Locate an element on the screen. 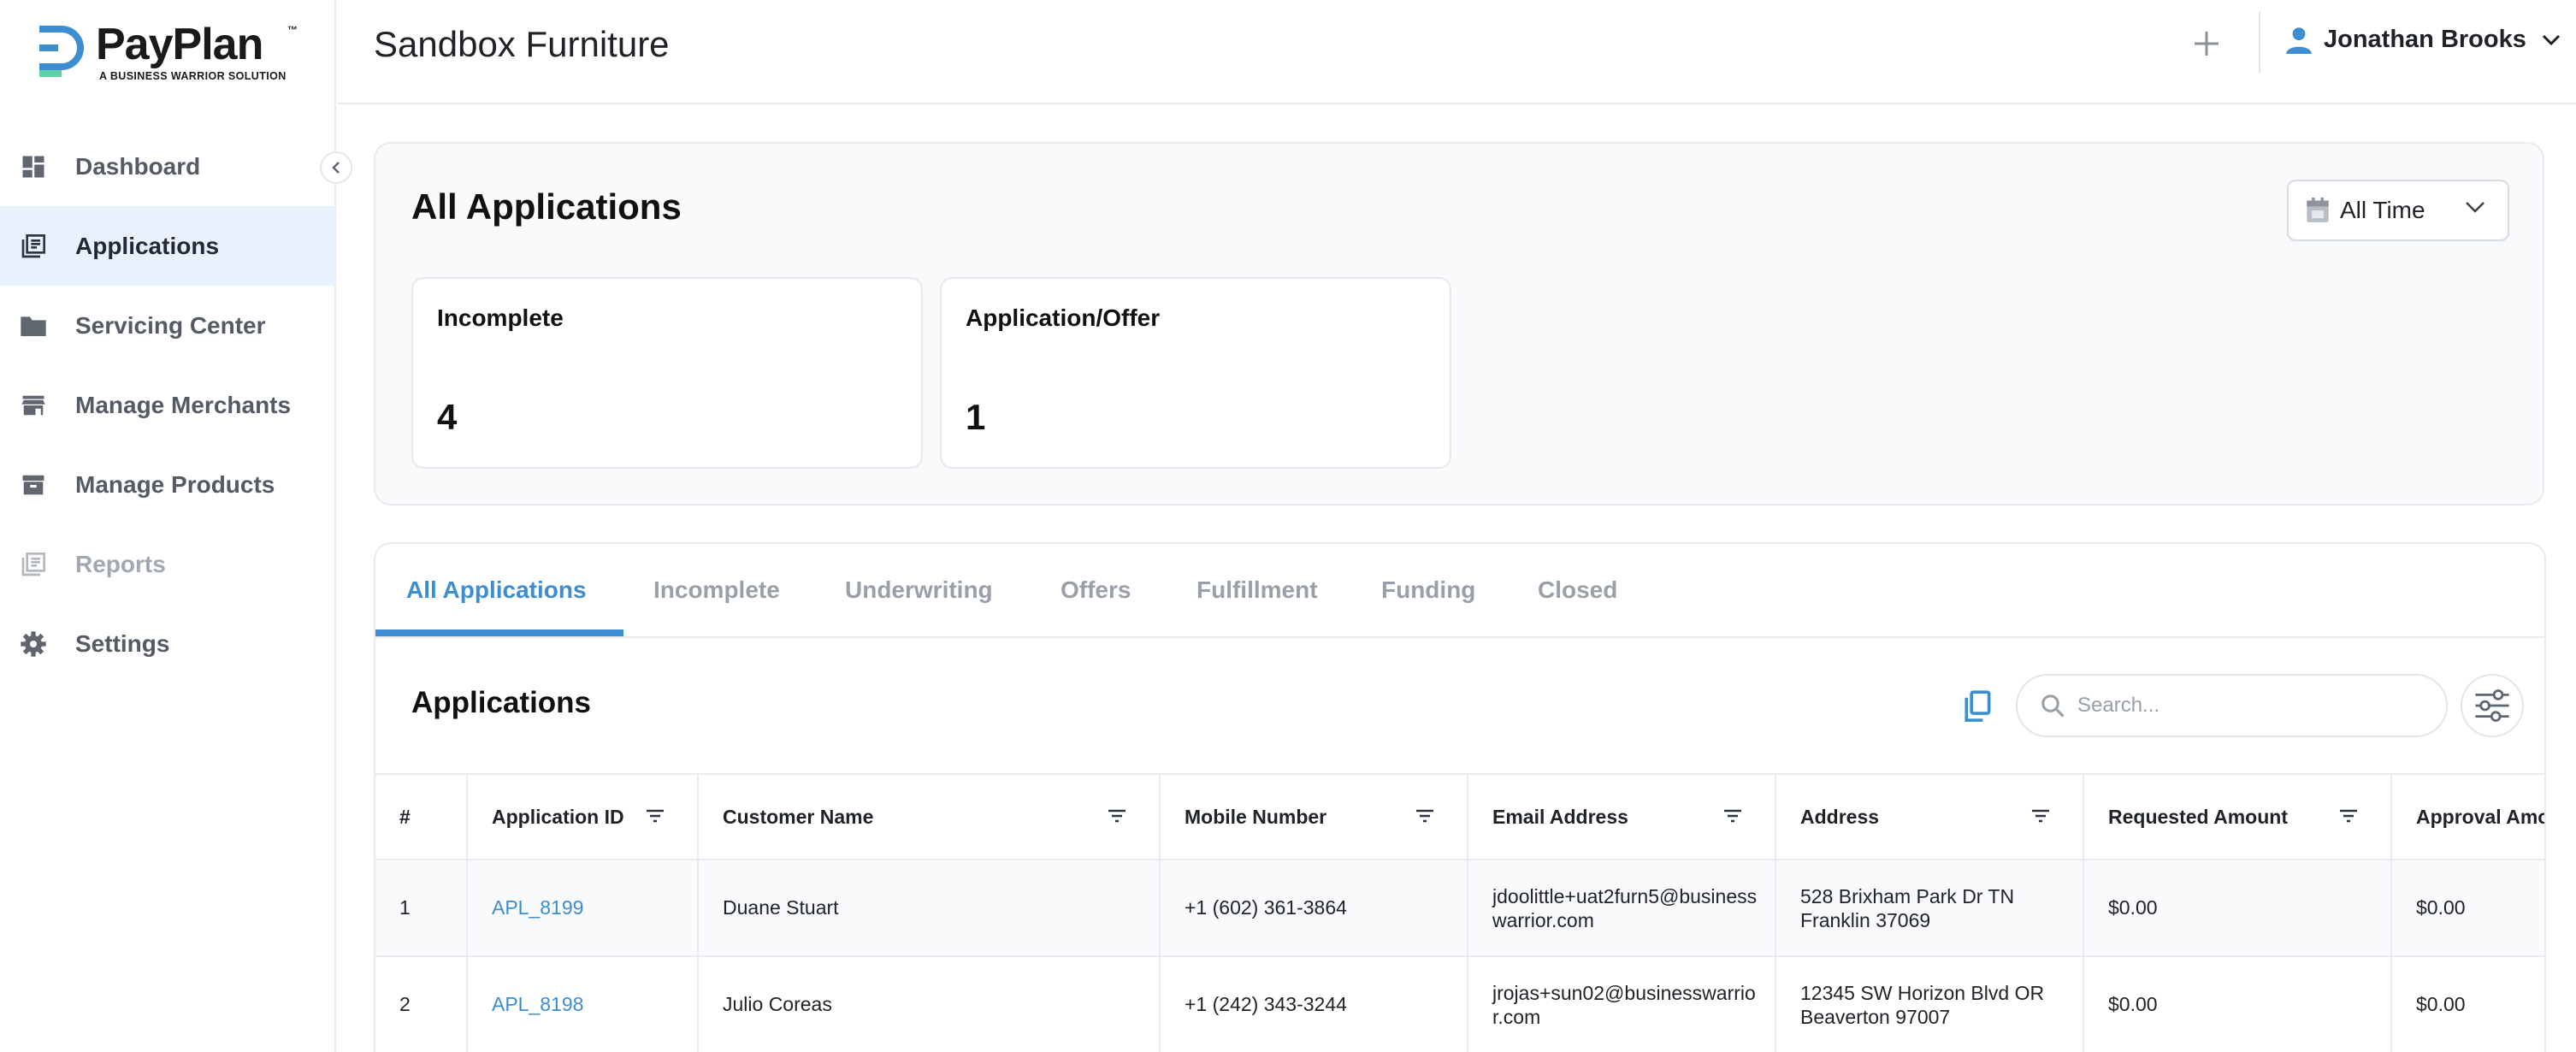 The image size is (2576, 1052). sliders-icon is located at coordinates (2492, 705).